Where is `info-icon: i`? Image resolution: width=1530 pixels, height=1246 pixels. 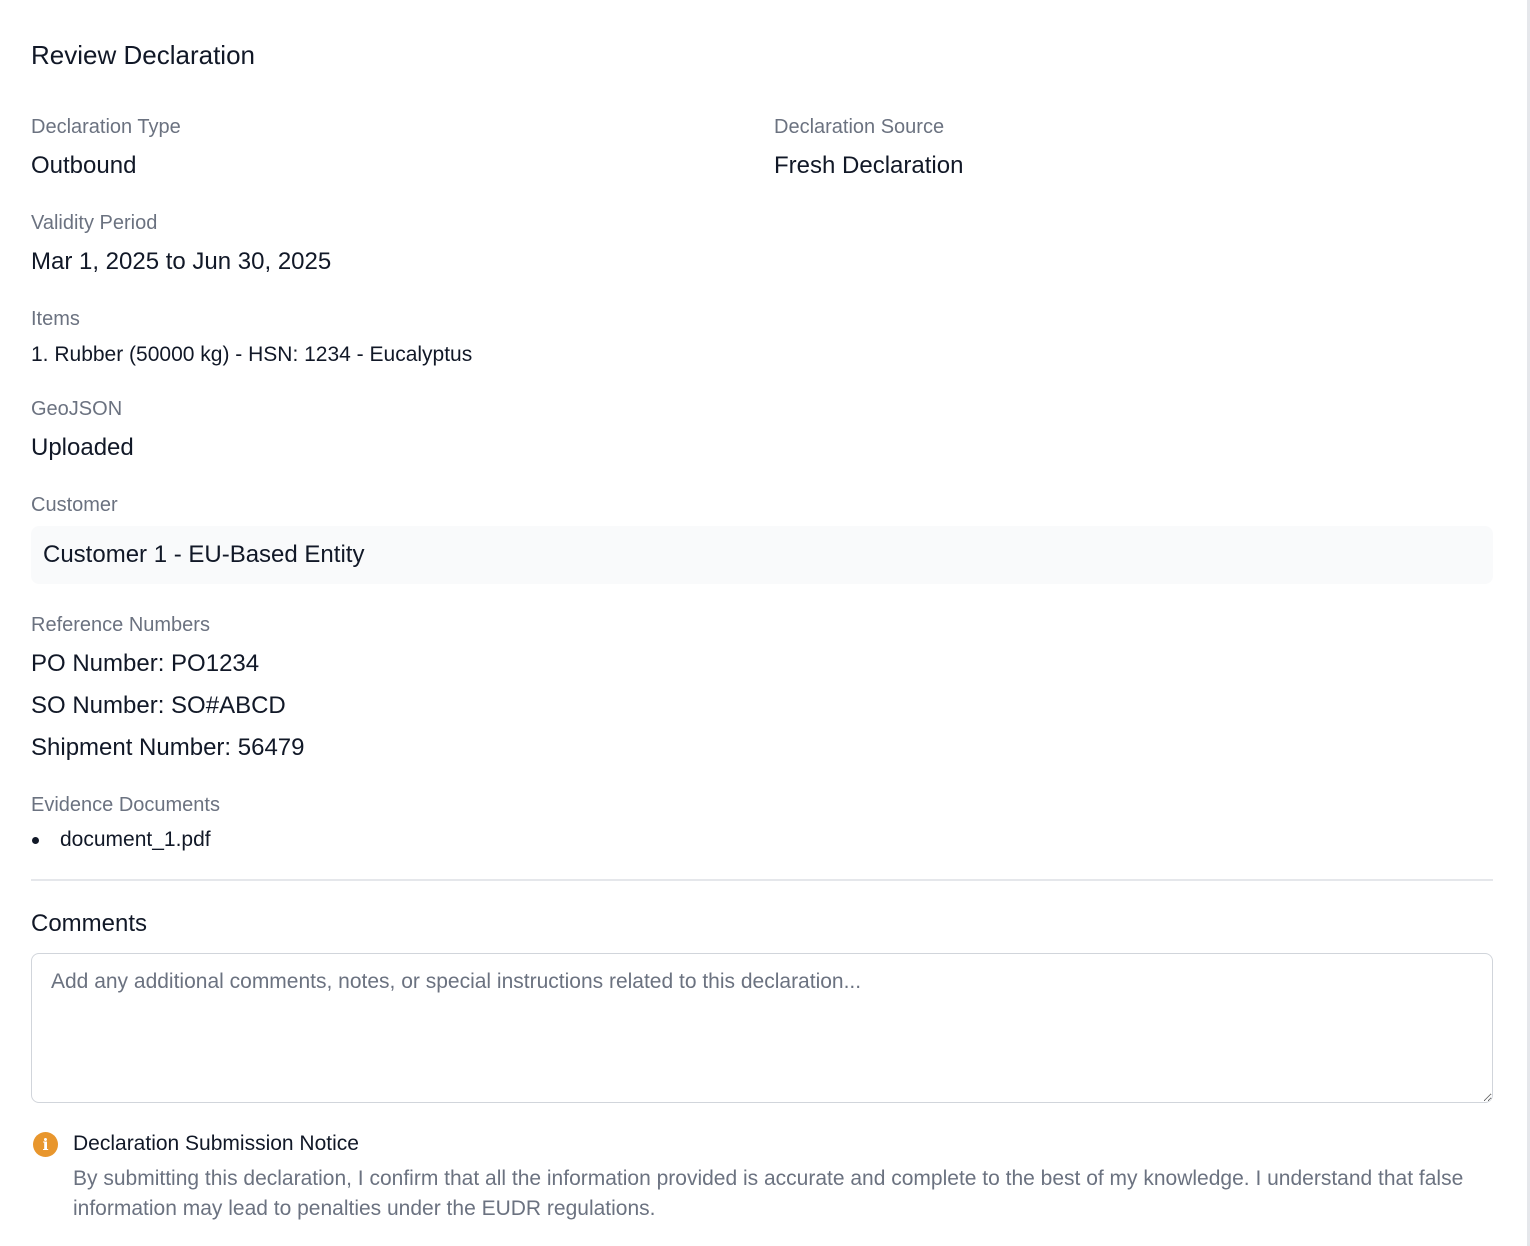 info-icon: i is located at coordinates (45, 1144).